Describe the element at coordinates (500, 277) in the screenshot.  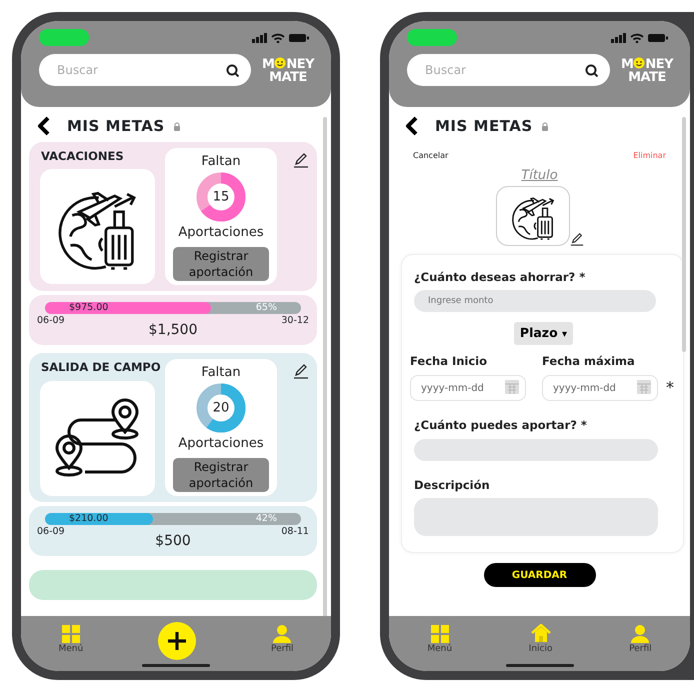
I see `field-label: ¿Cuánto deseas ahorrar? *` at that location.